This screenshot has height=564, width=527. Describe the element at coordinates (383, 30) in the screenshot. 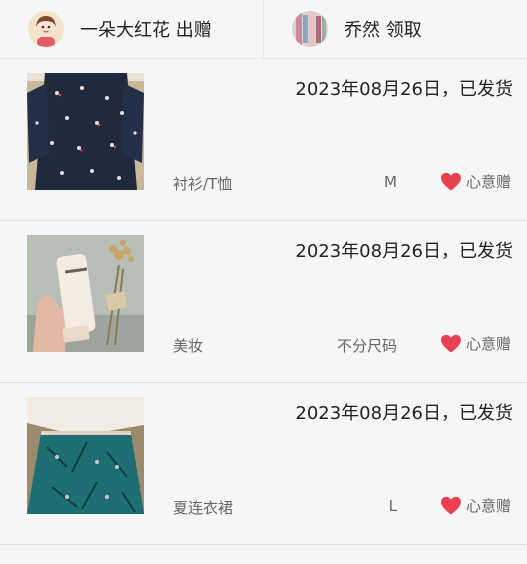

I see `receiver-label: 乔然 领取` at that location.